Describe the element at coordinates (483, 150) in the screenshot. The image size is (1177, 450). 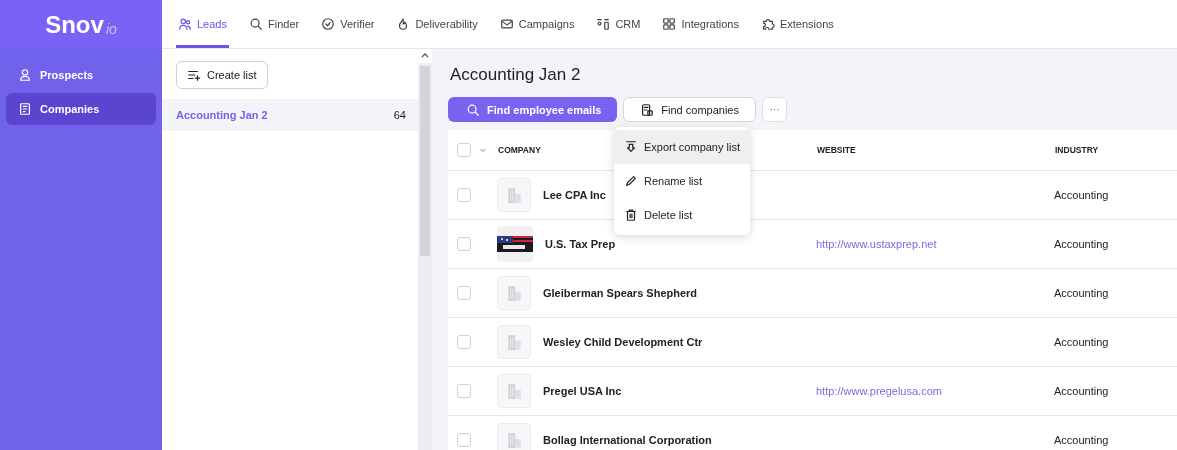
I see `chevron-down-icon` at that location.